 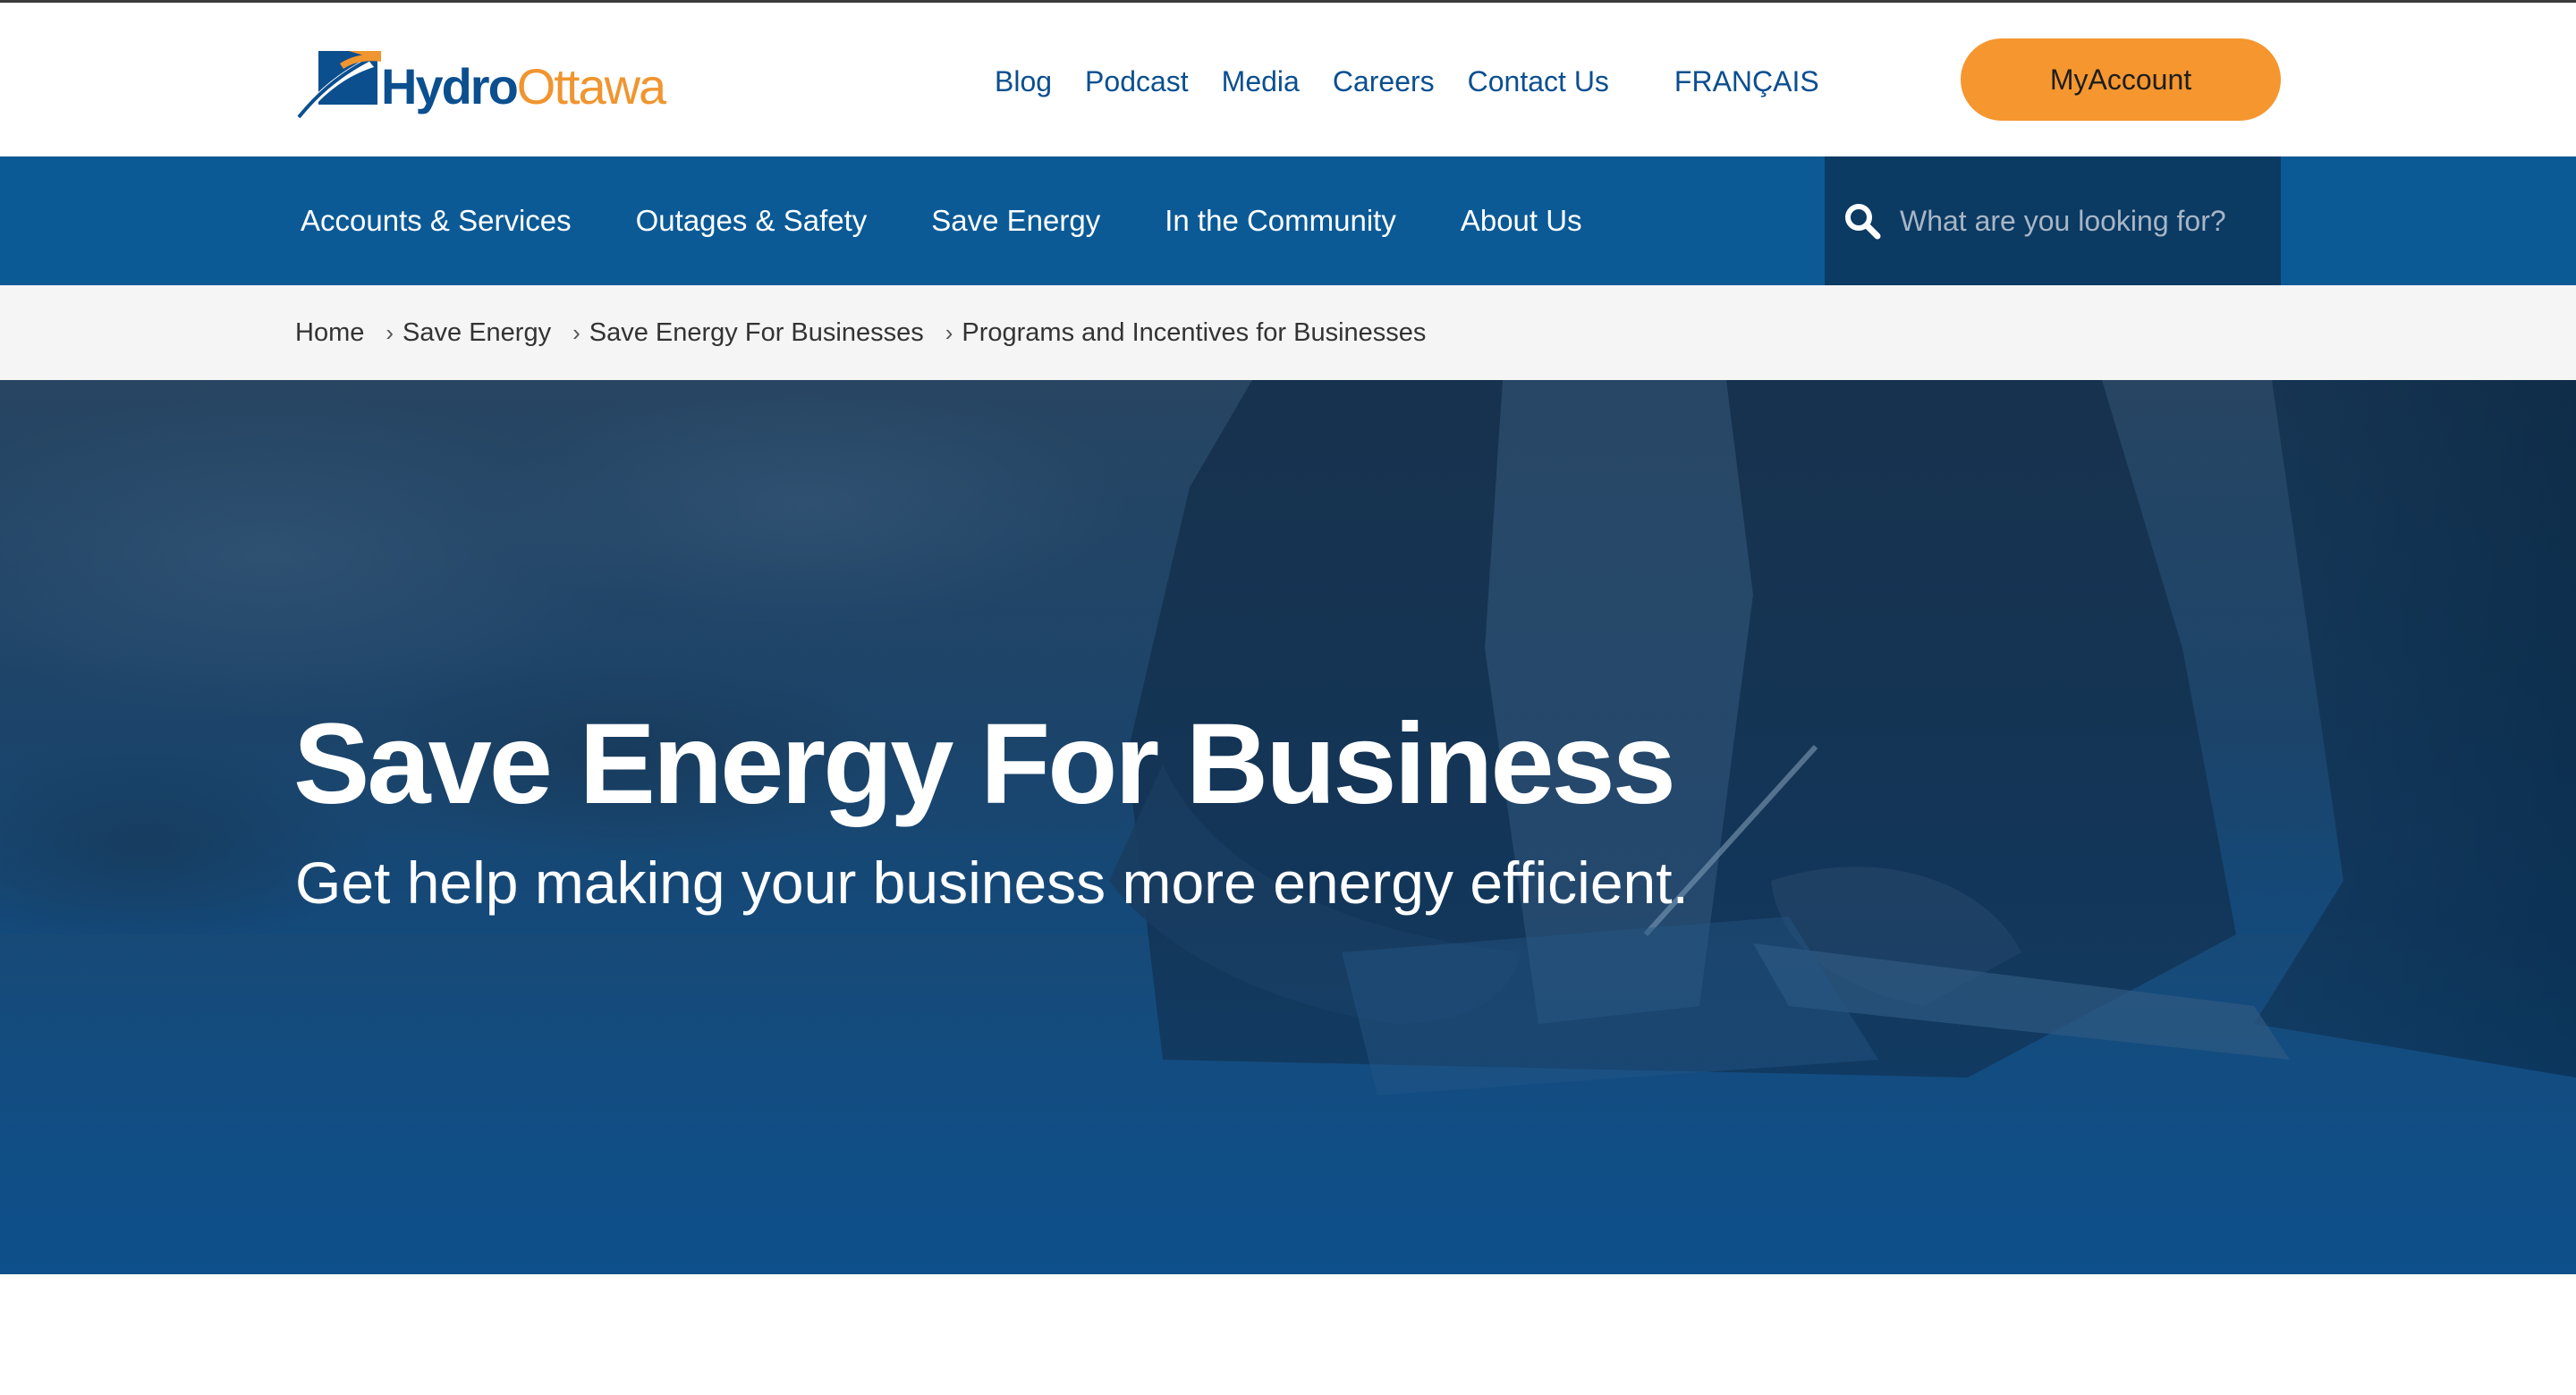 I want to click on hydro-ottawa-logo: HydroOttawa, so click(x=492, y=81).